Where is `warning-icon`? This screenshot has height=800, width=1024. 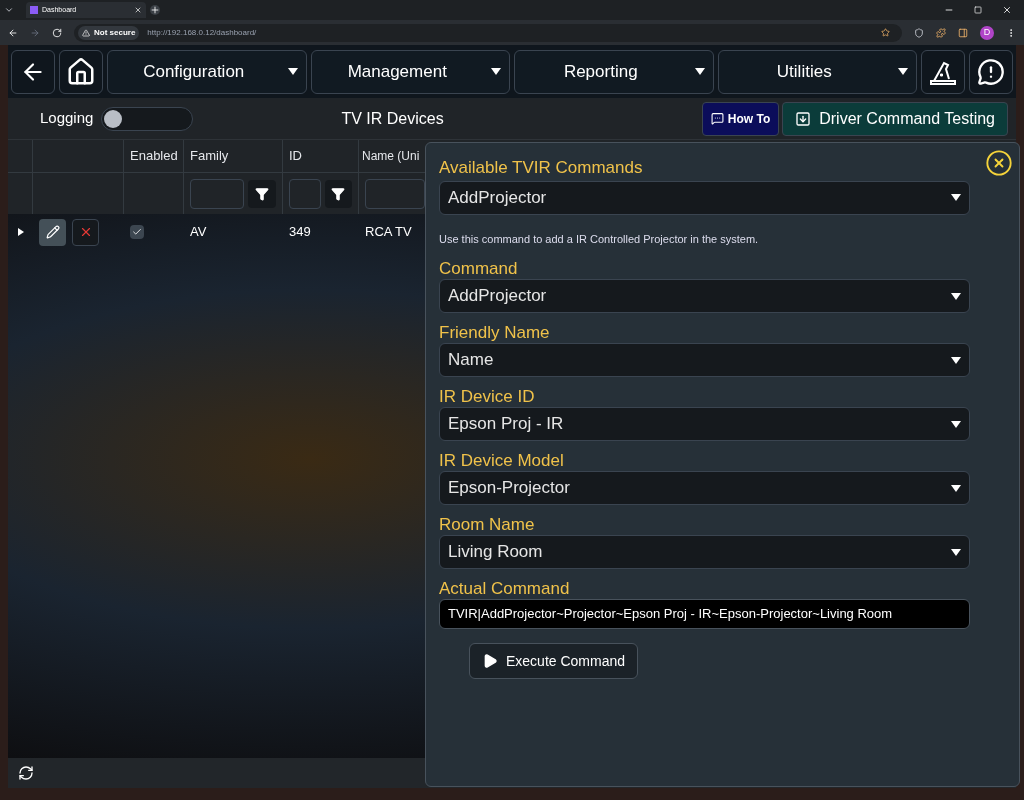
warning-icon is located at coordinates (86, 32).